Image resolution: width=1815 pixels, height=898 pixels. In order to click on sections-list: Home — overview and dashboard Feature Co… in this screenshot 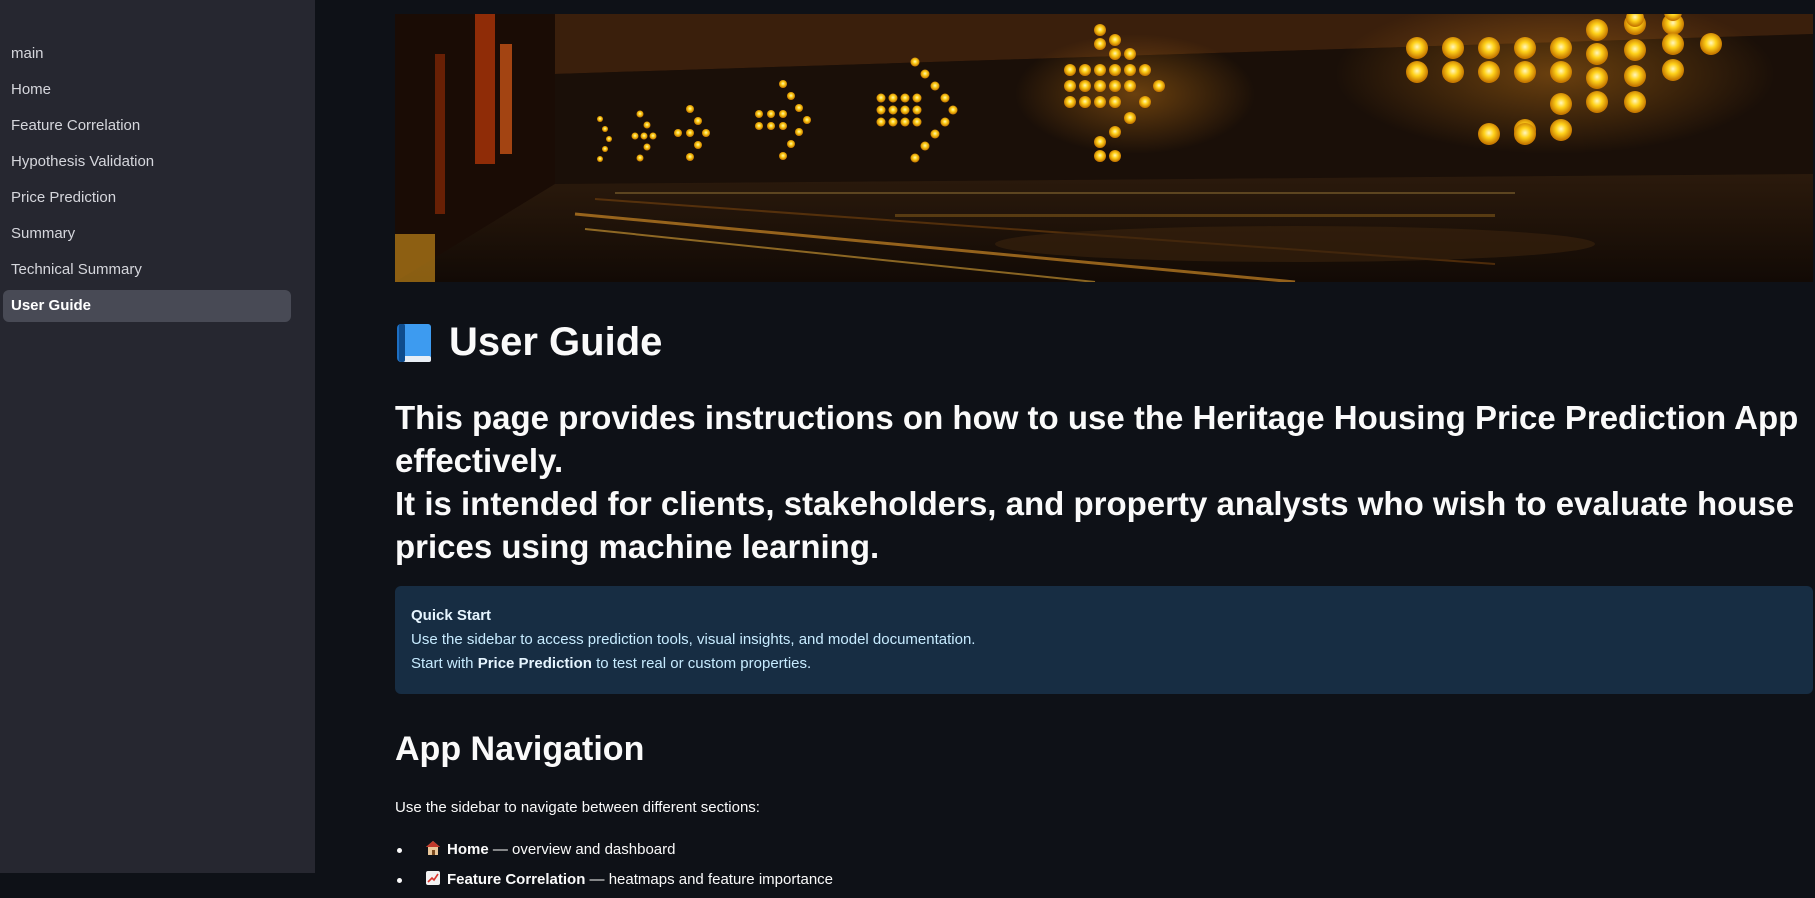, I will do `click(1104, 868)`.